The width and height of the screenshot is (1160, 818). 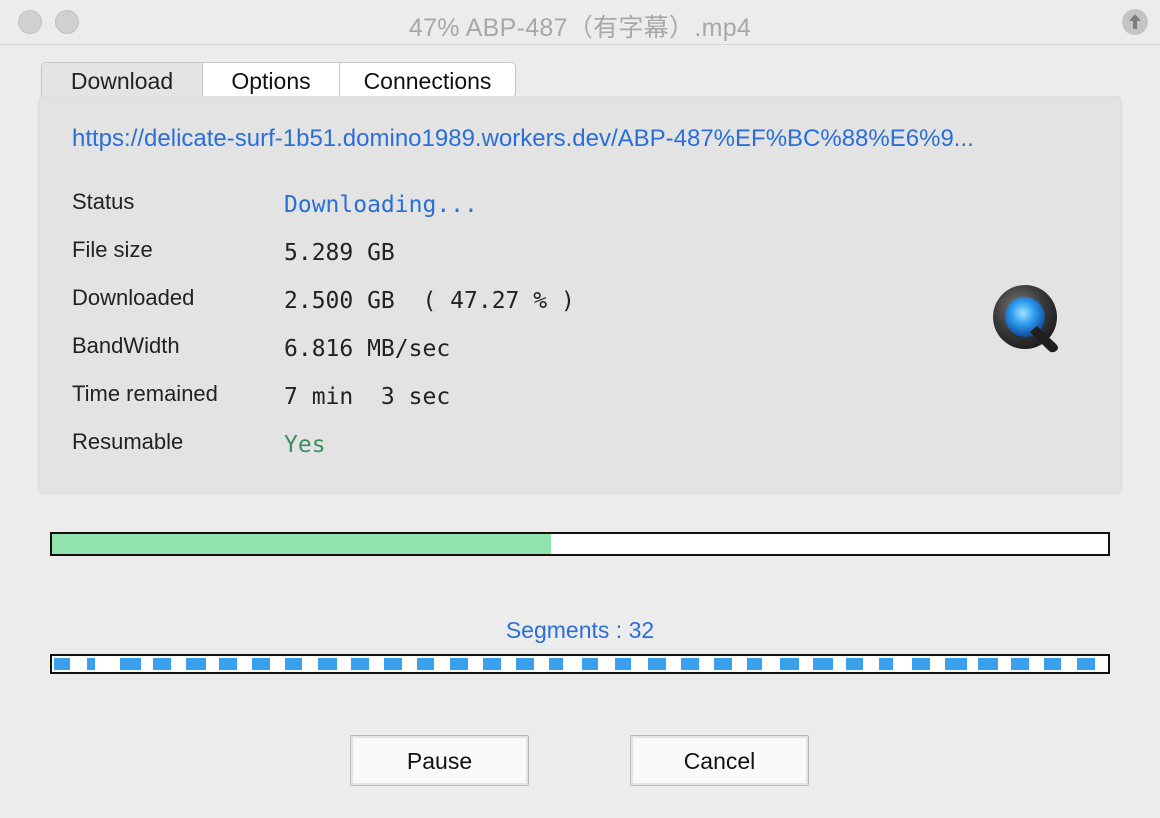 What do you see at coordinates (112, 249) in the screenshot?
I see `file-size-label: File size` at bounding box center [112, 249].